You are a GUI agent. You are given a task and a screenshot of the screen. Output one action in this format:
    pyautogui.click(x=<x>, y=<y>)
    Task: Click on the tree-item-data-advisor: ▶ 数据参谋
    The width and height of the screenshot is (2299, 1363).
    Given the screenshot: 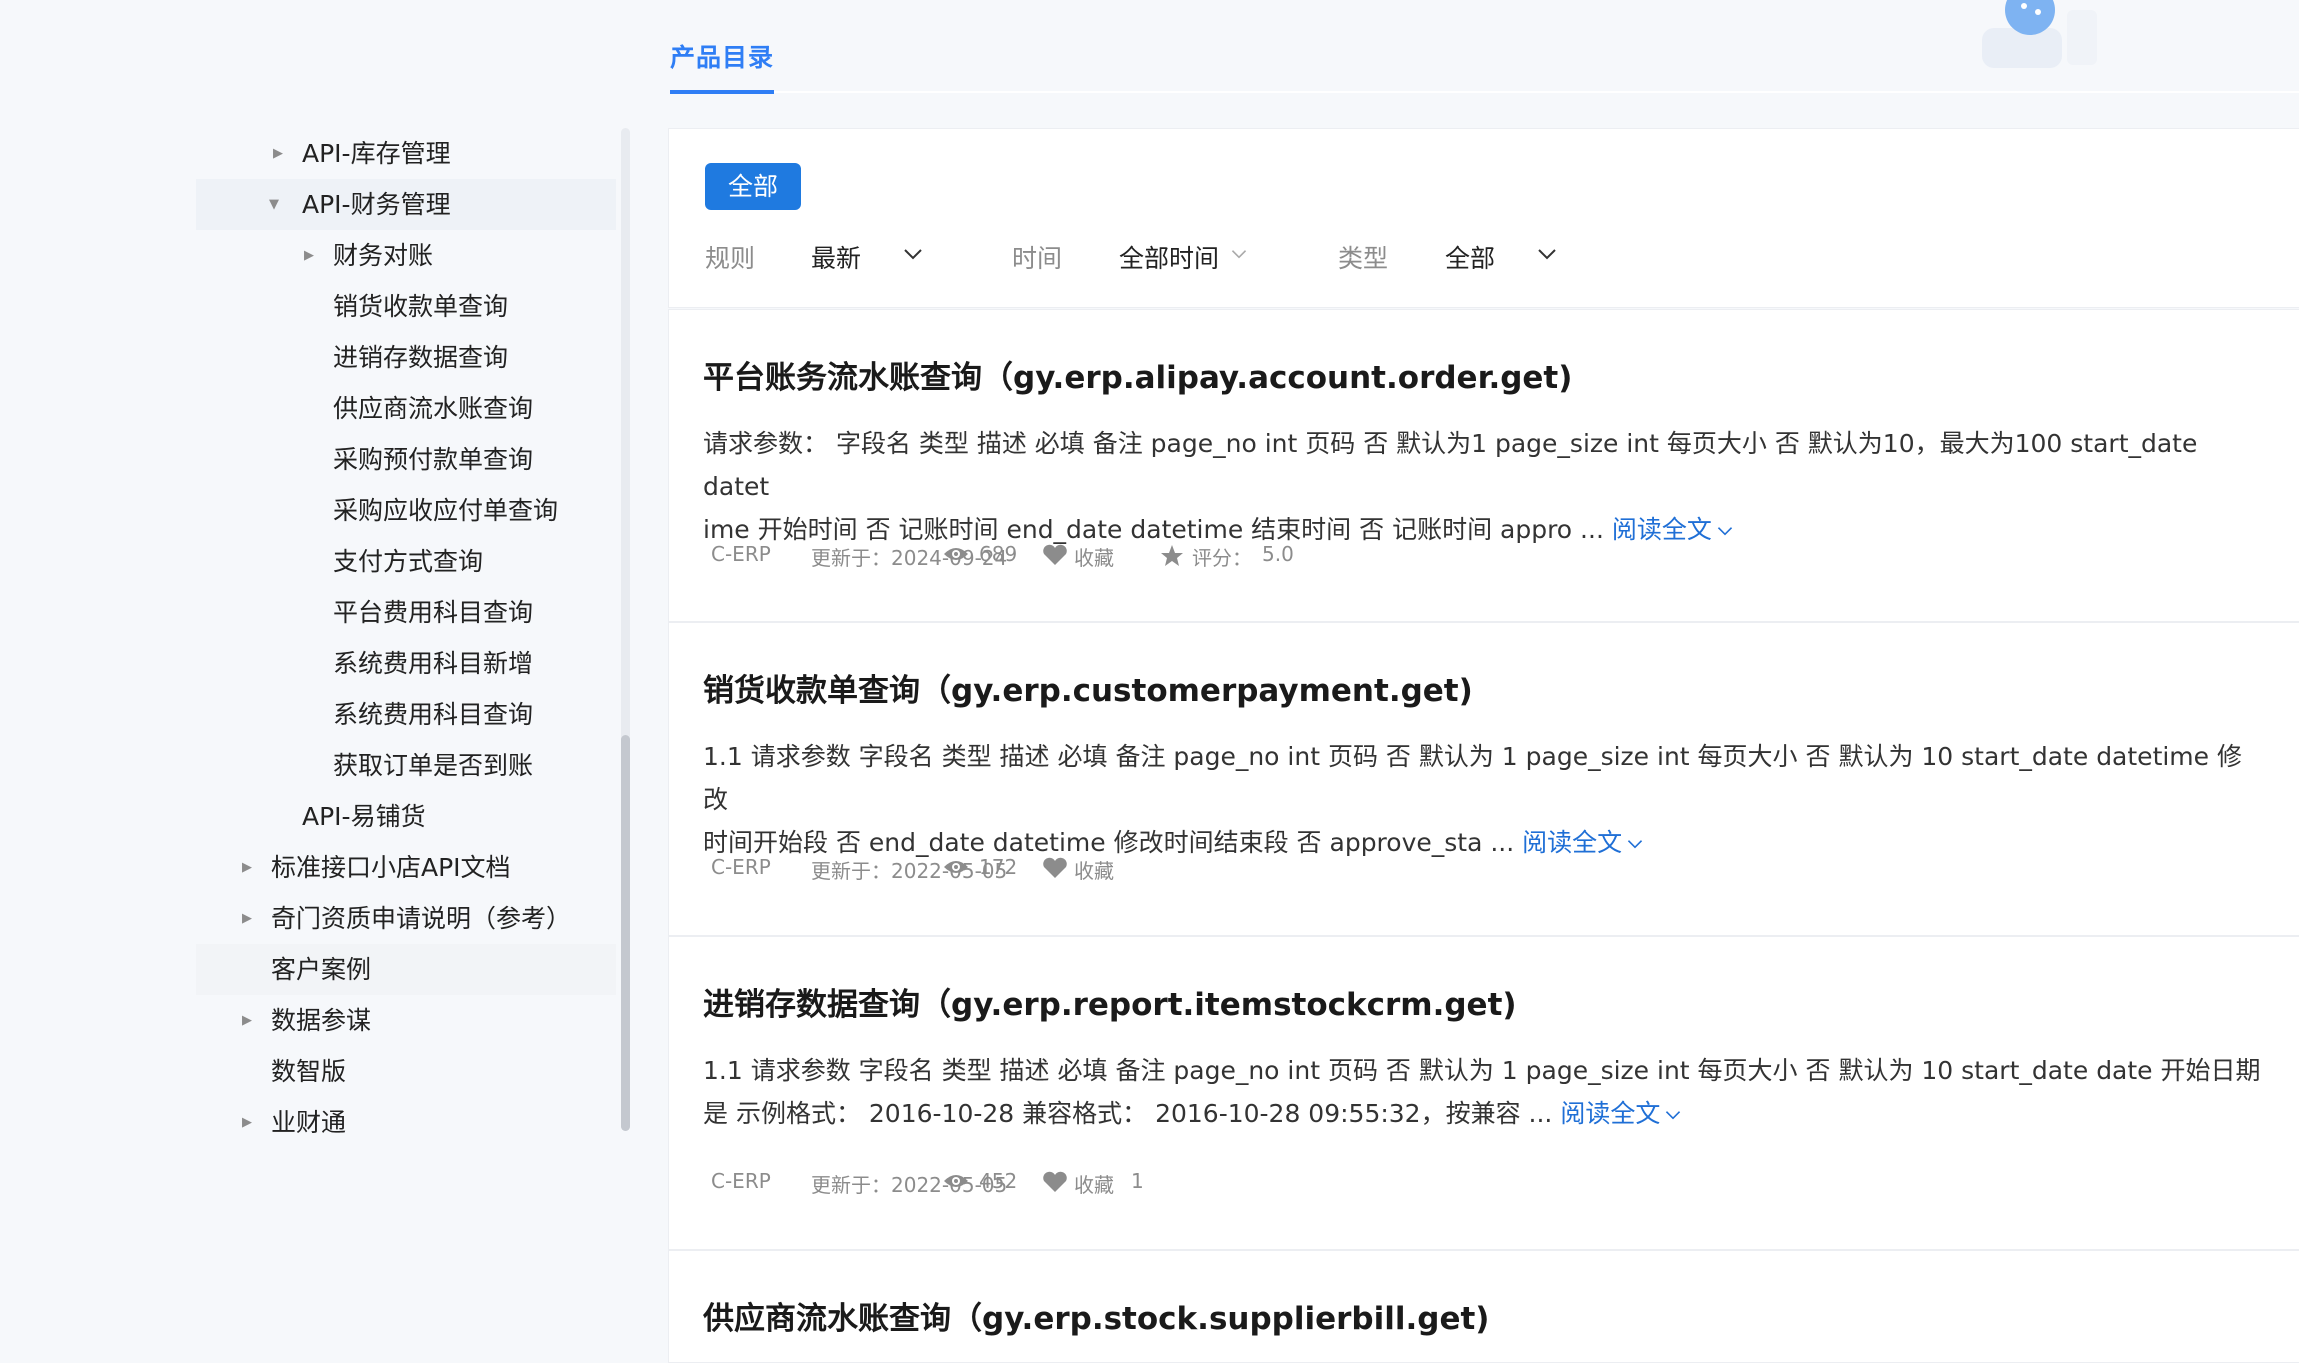 What is the action you would take?
    pyautogui.click(x=406, y=1020)
    